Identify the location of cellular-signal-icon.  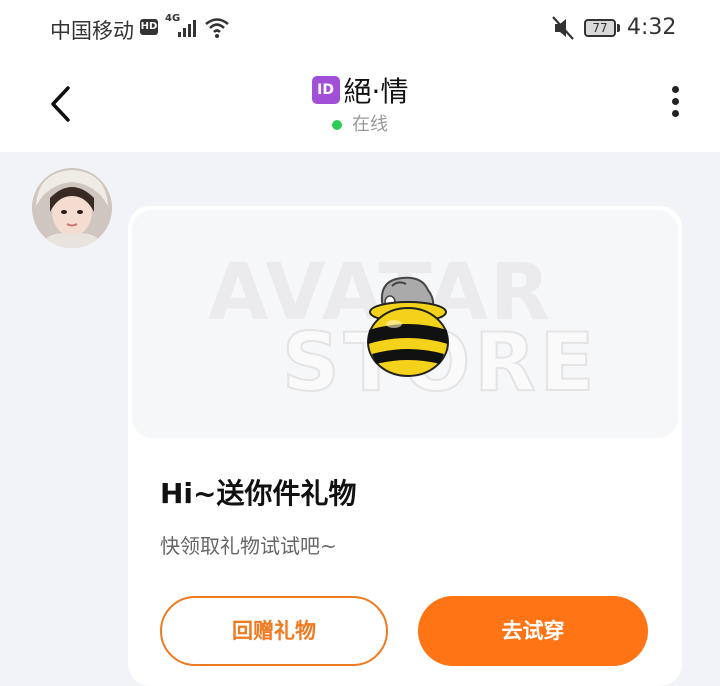
(187, 28).